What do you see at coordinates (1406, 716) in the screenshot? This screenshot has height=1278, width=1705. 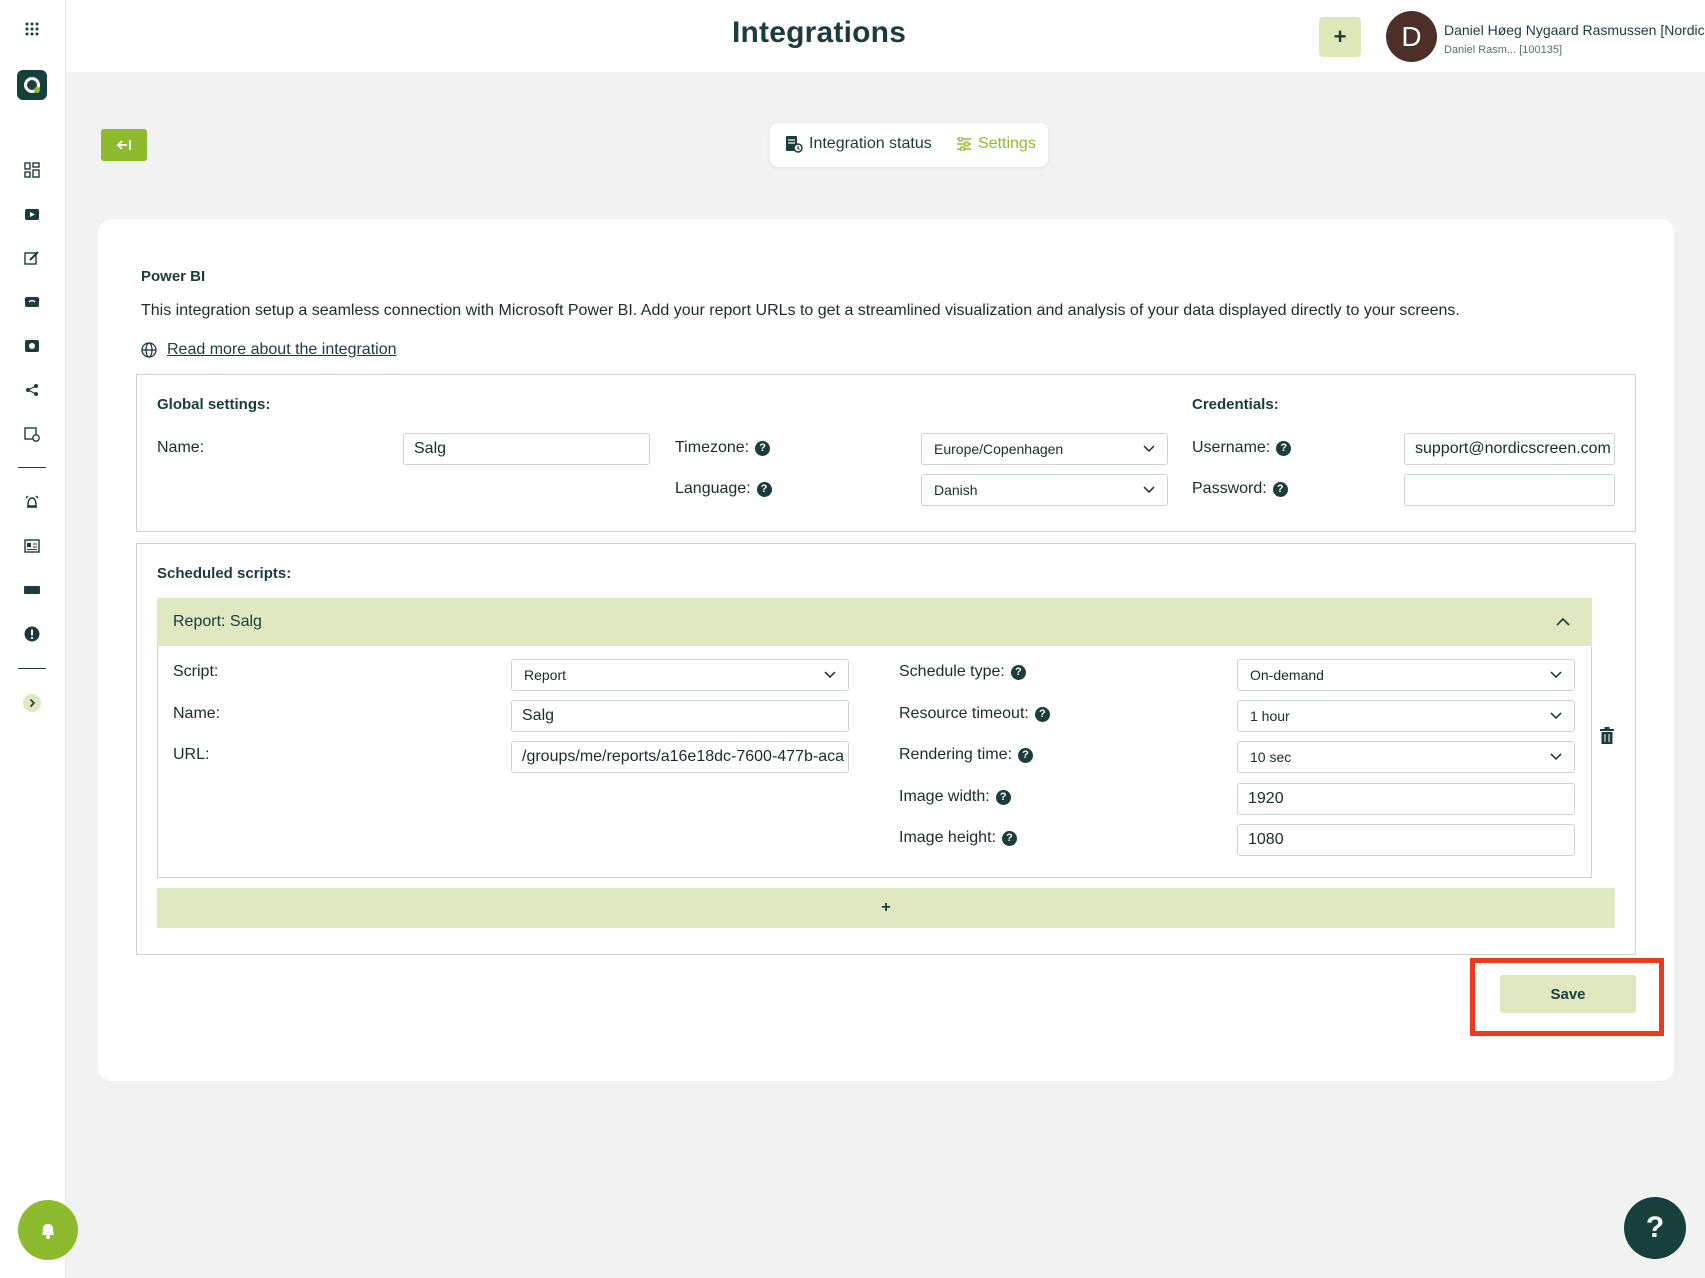 I see `resource-timeout-select: 1 hour` at bounding box center [1406, 716].